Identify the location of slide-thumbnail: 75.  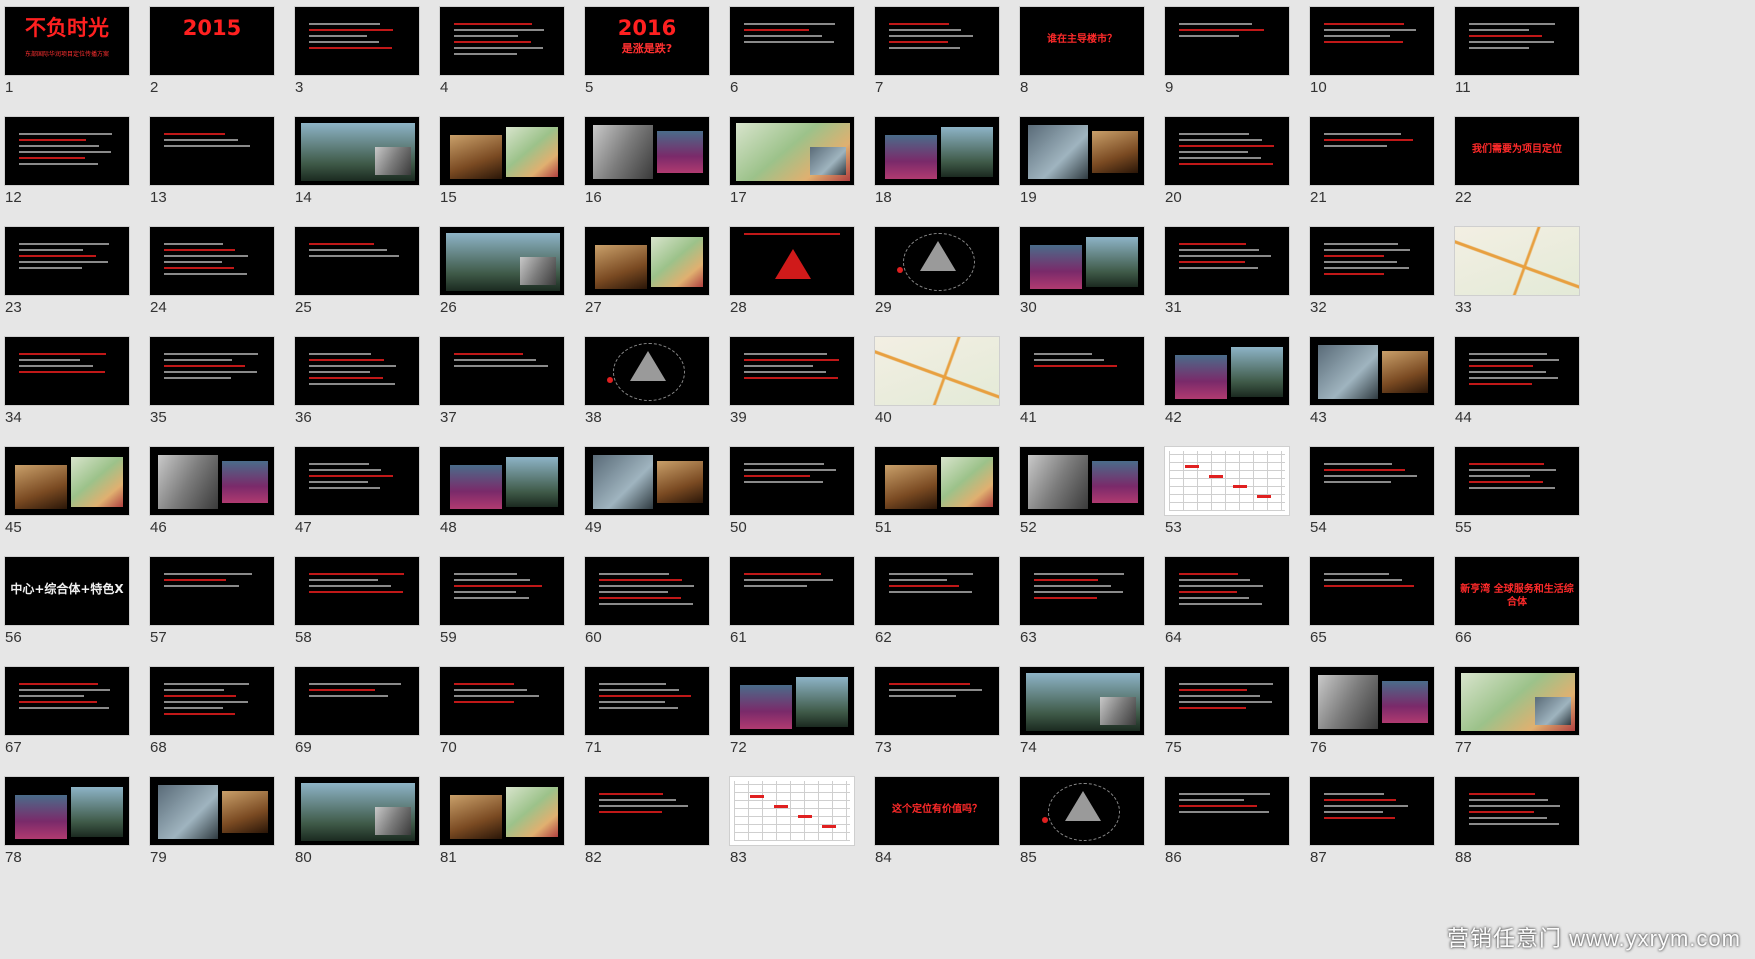
(1225, 710).